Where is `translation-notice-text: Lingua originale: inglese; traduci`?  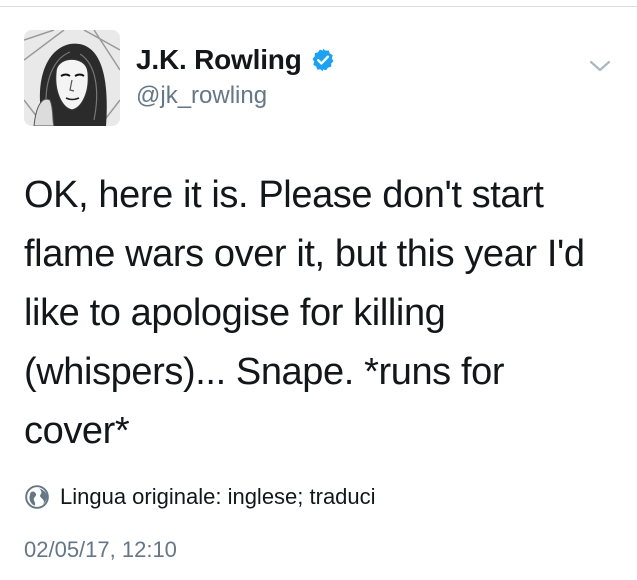 translation-notice-text: Lingua originale: inglese; traduci is located at coordinates (218, 496).